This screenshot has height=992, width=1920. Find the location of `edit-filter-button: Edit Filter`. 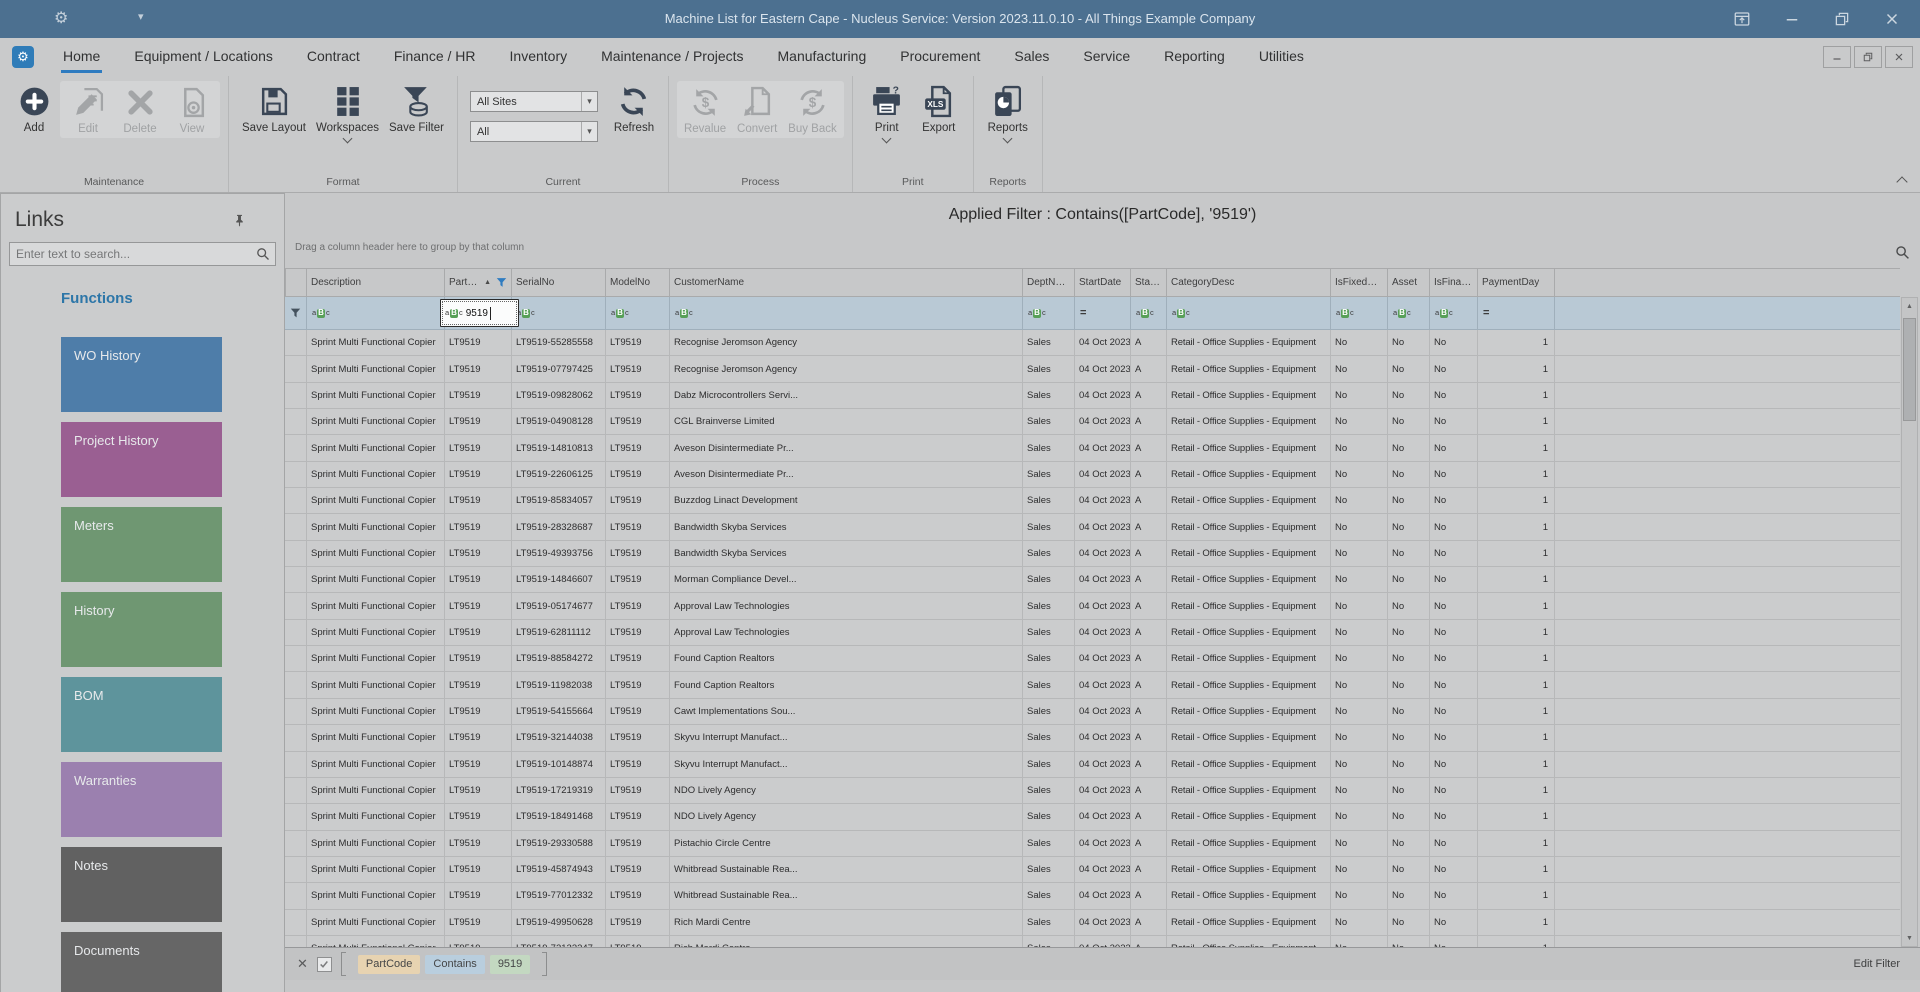

edit-filter-button: Edit Filter is located at coordinates (1877, 964).